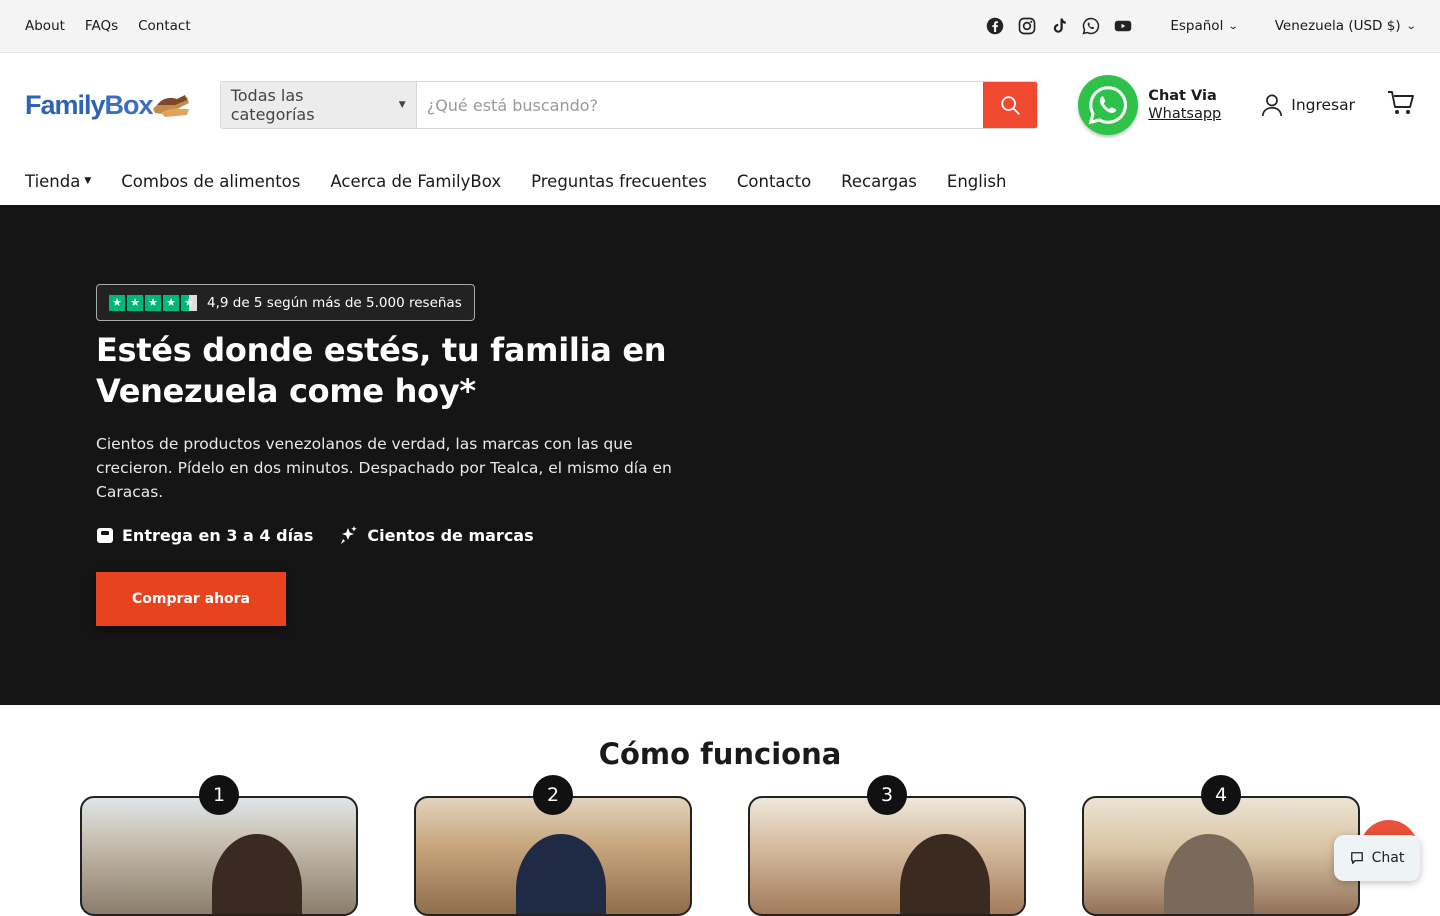 The width and height of the screenshot is (1440, 916). What do you see at coordinates (887, 795) in the screenshot?
I see `step-number: 3` at bounding box center [887, 795].